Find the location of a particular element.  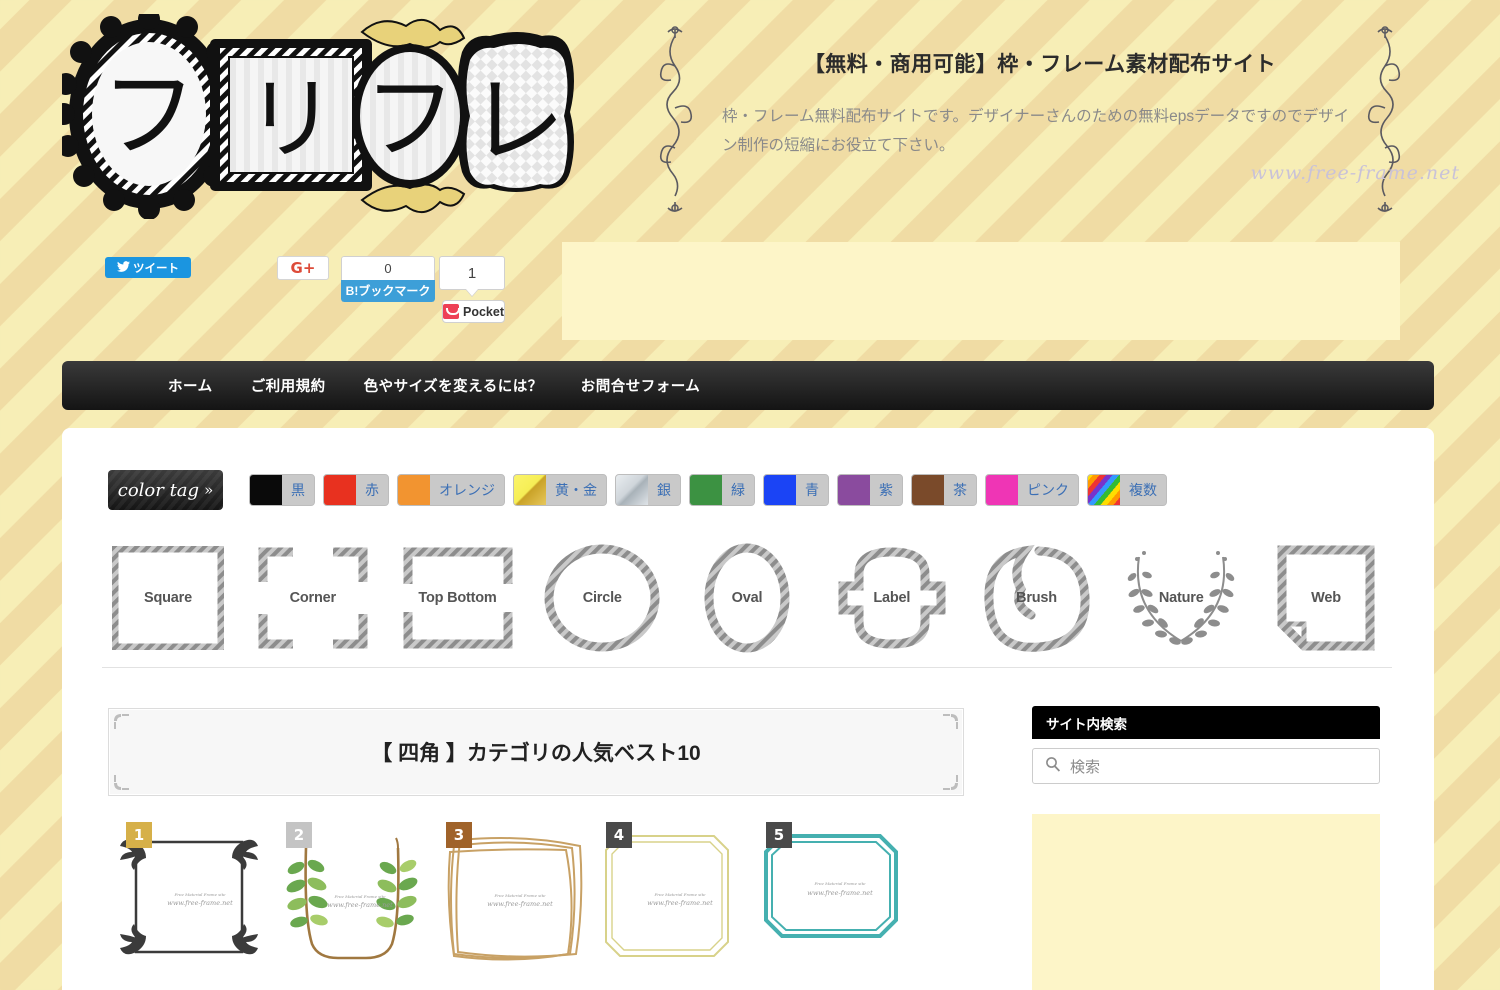

pocket-label: Pocket is located at coordinates (483, 311).